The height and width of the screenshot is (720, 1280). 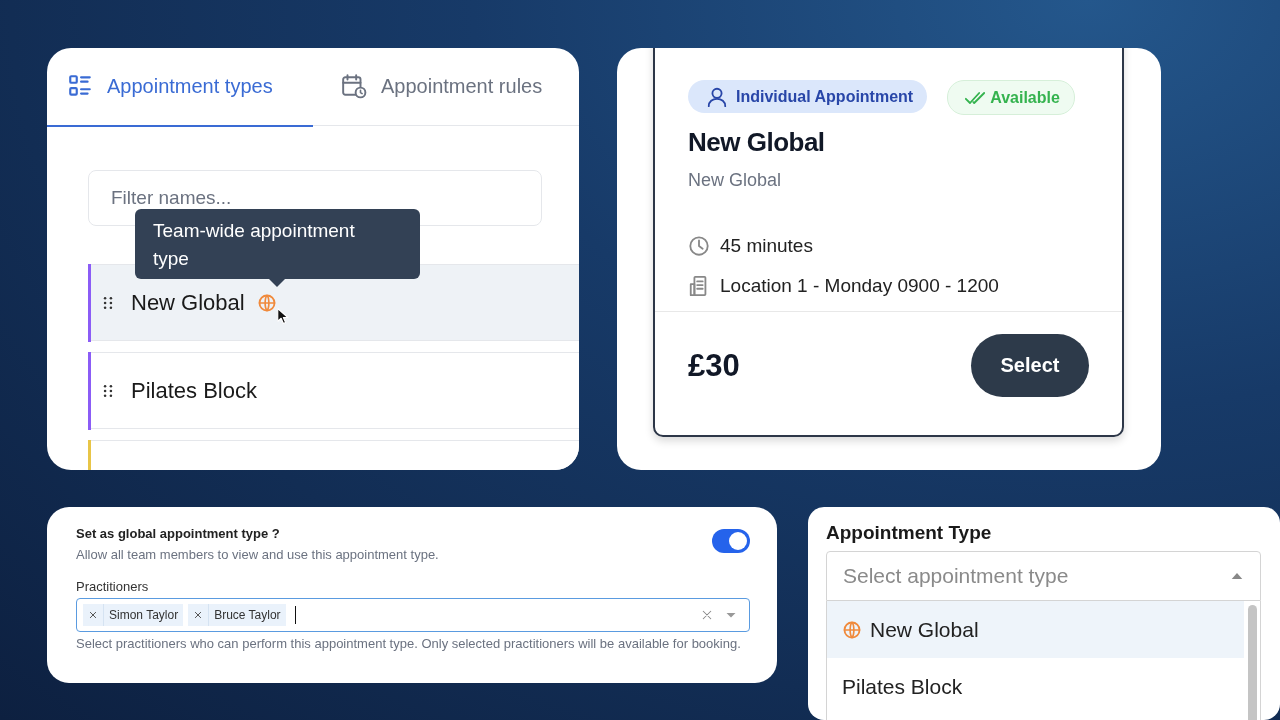 I want to click on price: £30, so click(x=714, y=365).